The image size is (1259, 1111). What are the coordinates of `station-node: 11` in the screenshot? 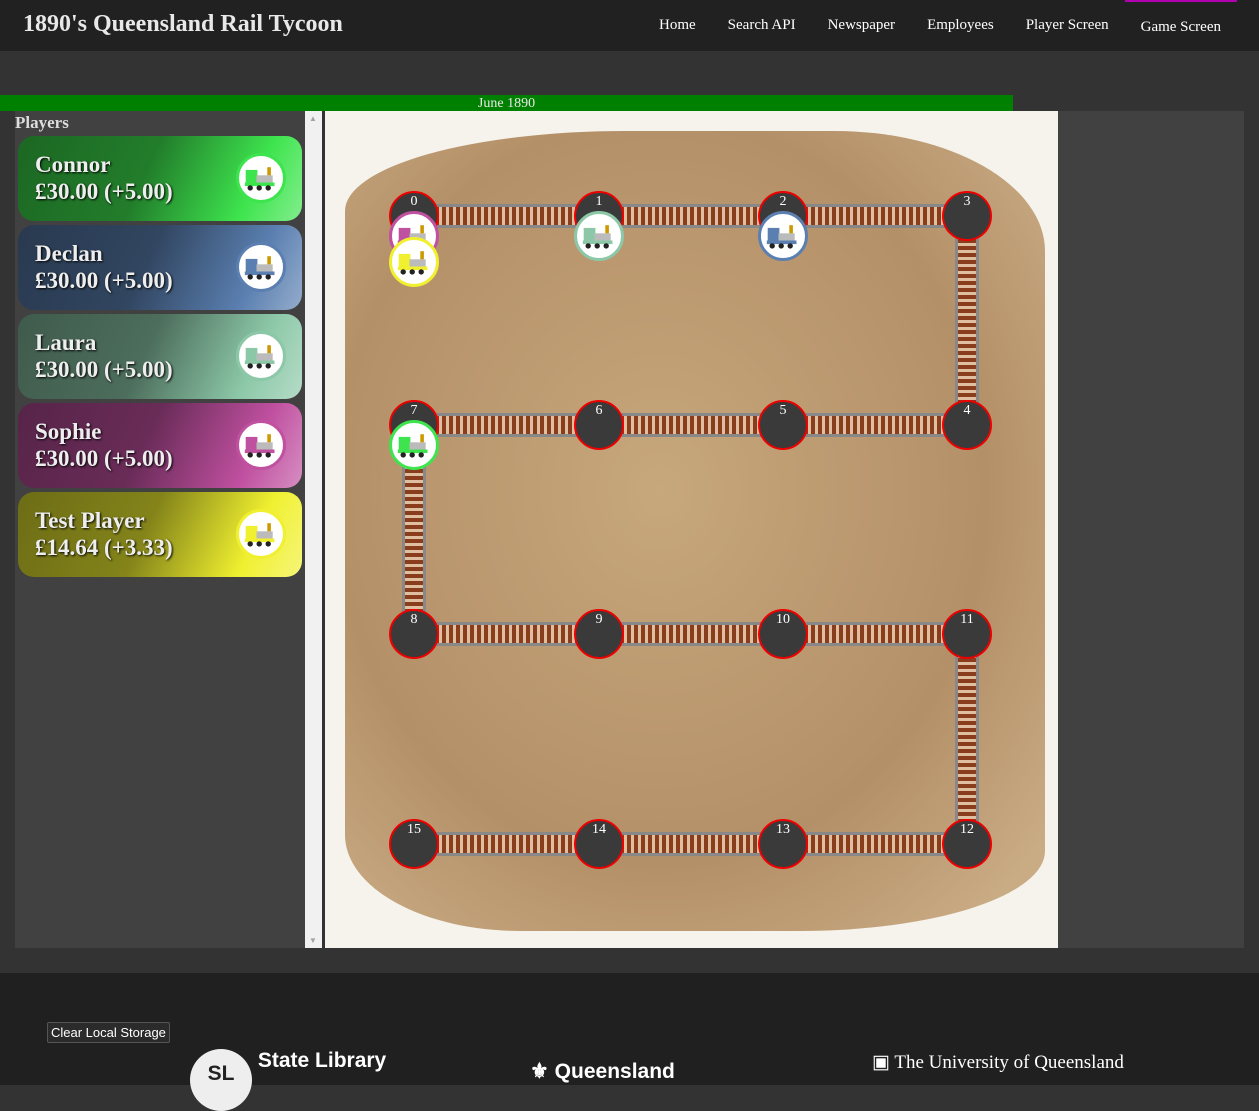 It's located at (967, 634).